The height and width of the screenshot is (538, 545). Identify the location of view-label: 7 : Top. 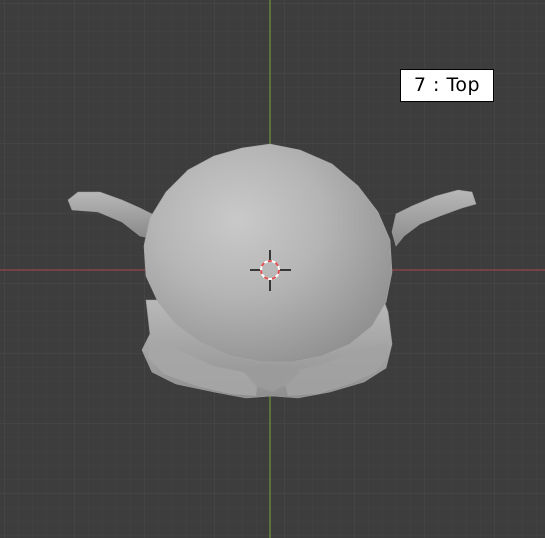
(447, 85).